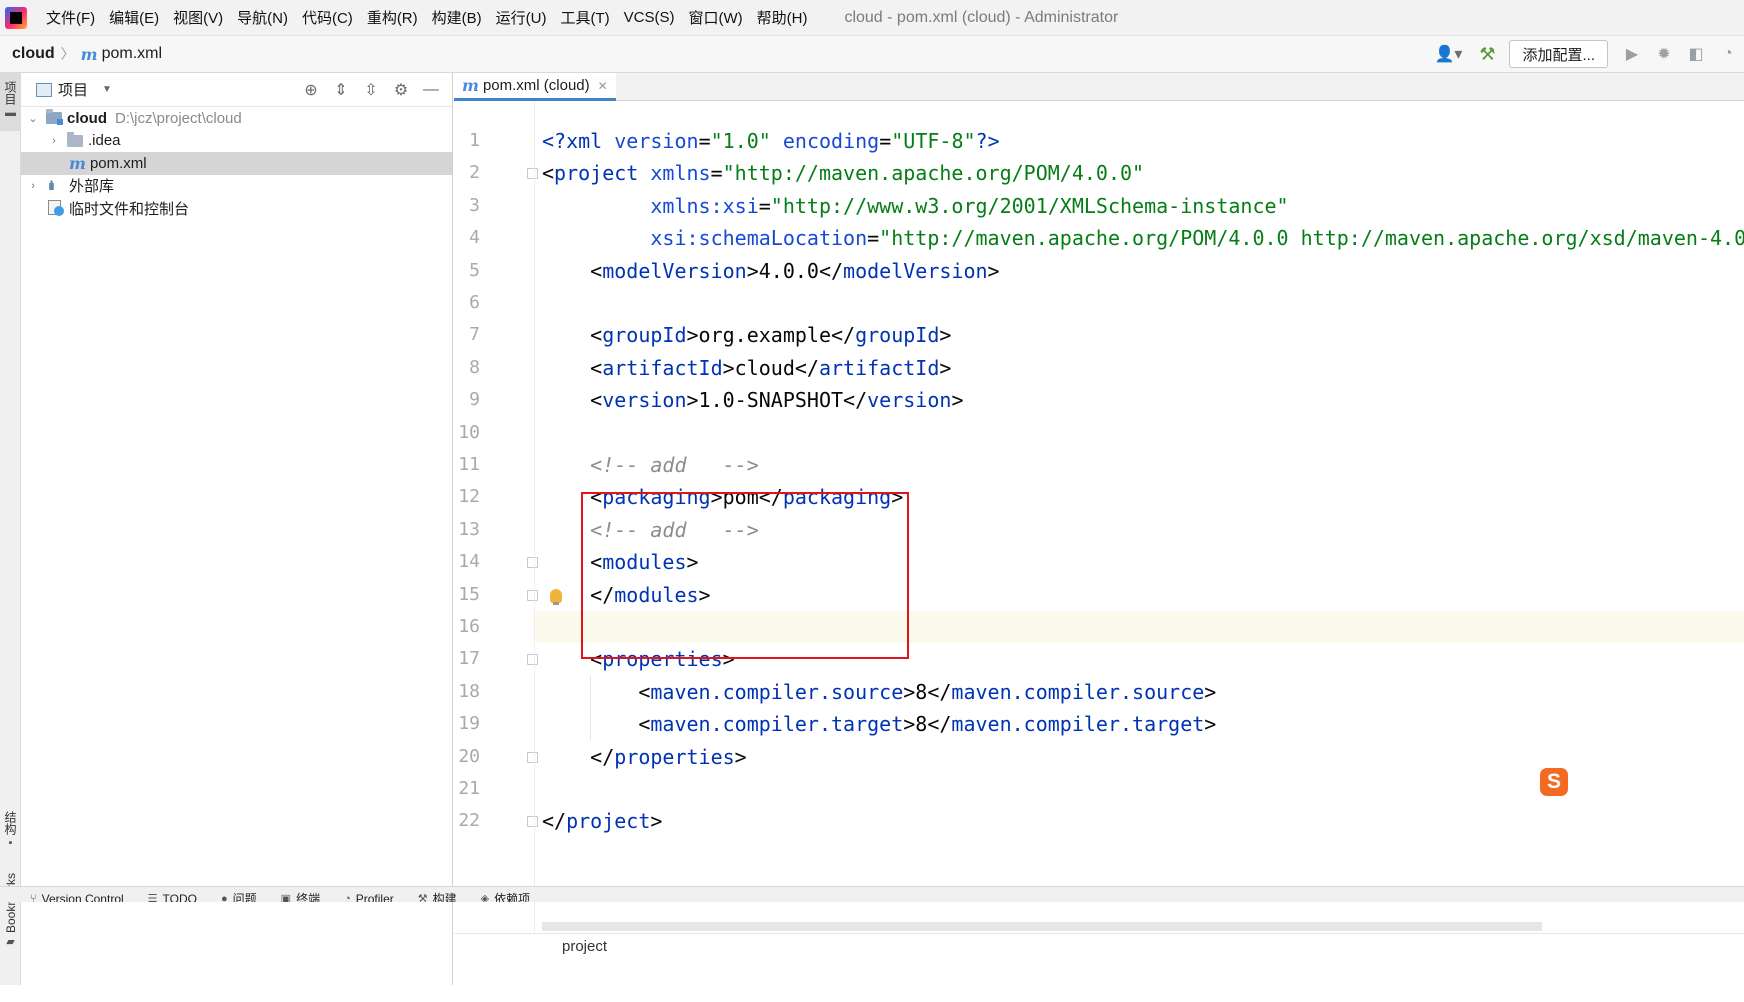  I want to click on collapse-all-icon: ⇳, so click(371, 90).